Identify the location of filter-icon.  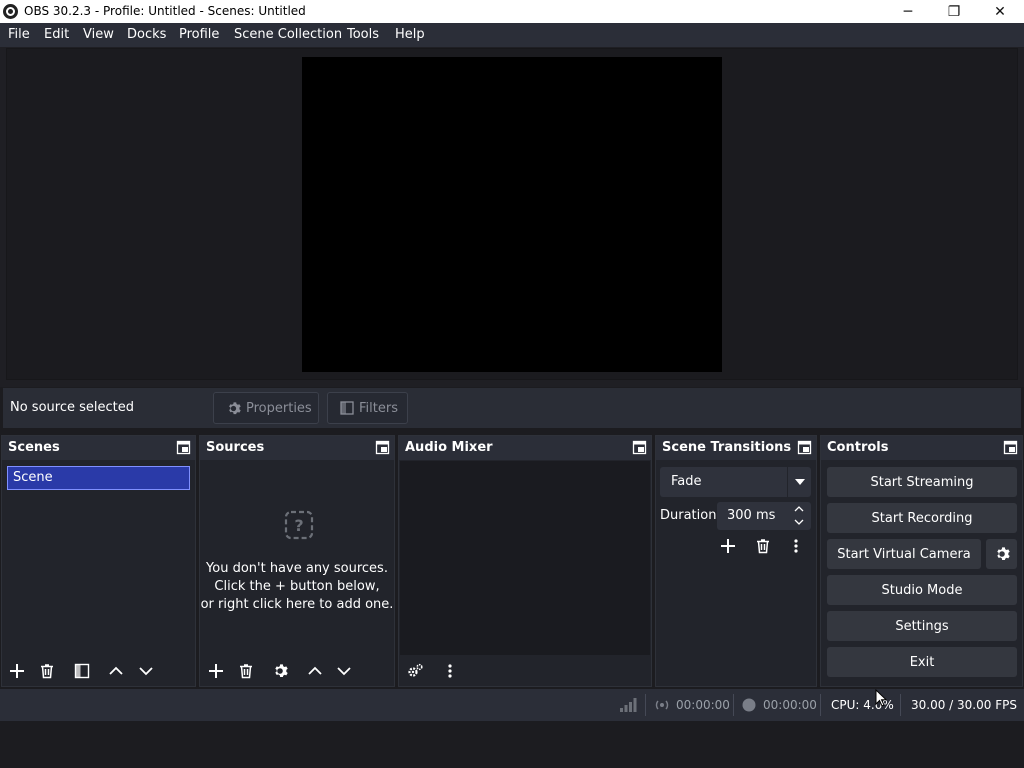
(347, 408).